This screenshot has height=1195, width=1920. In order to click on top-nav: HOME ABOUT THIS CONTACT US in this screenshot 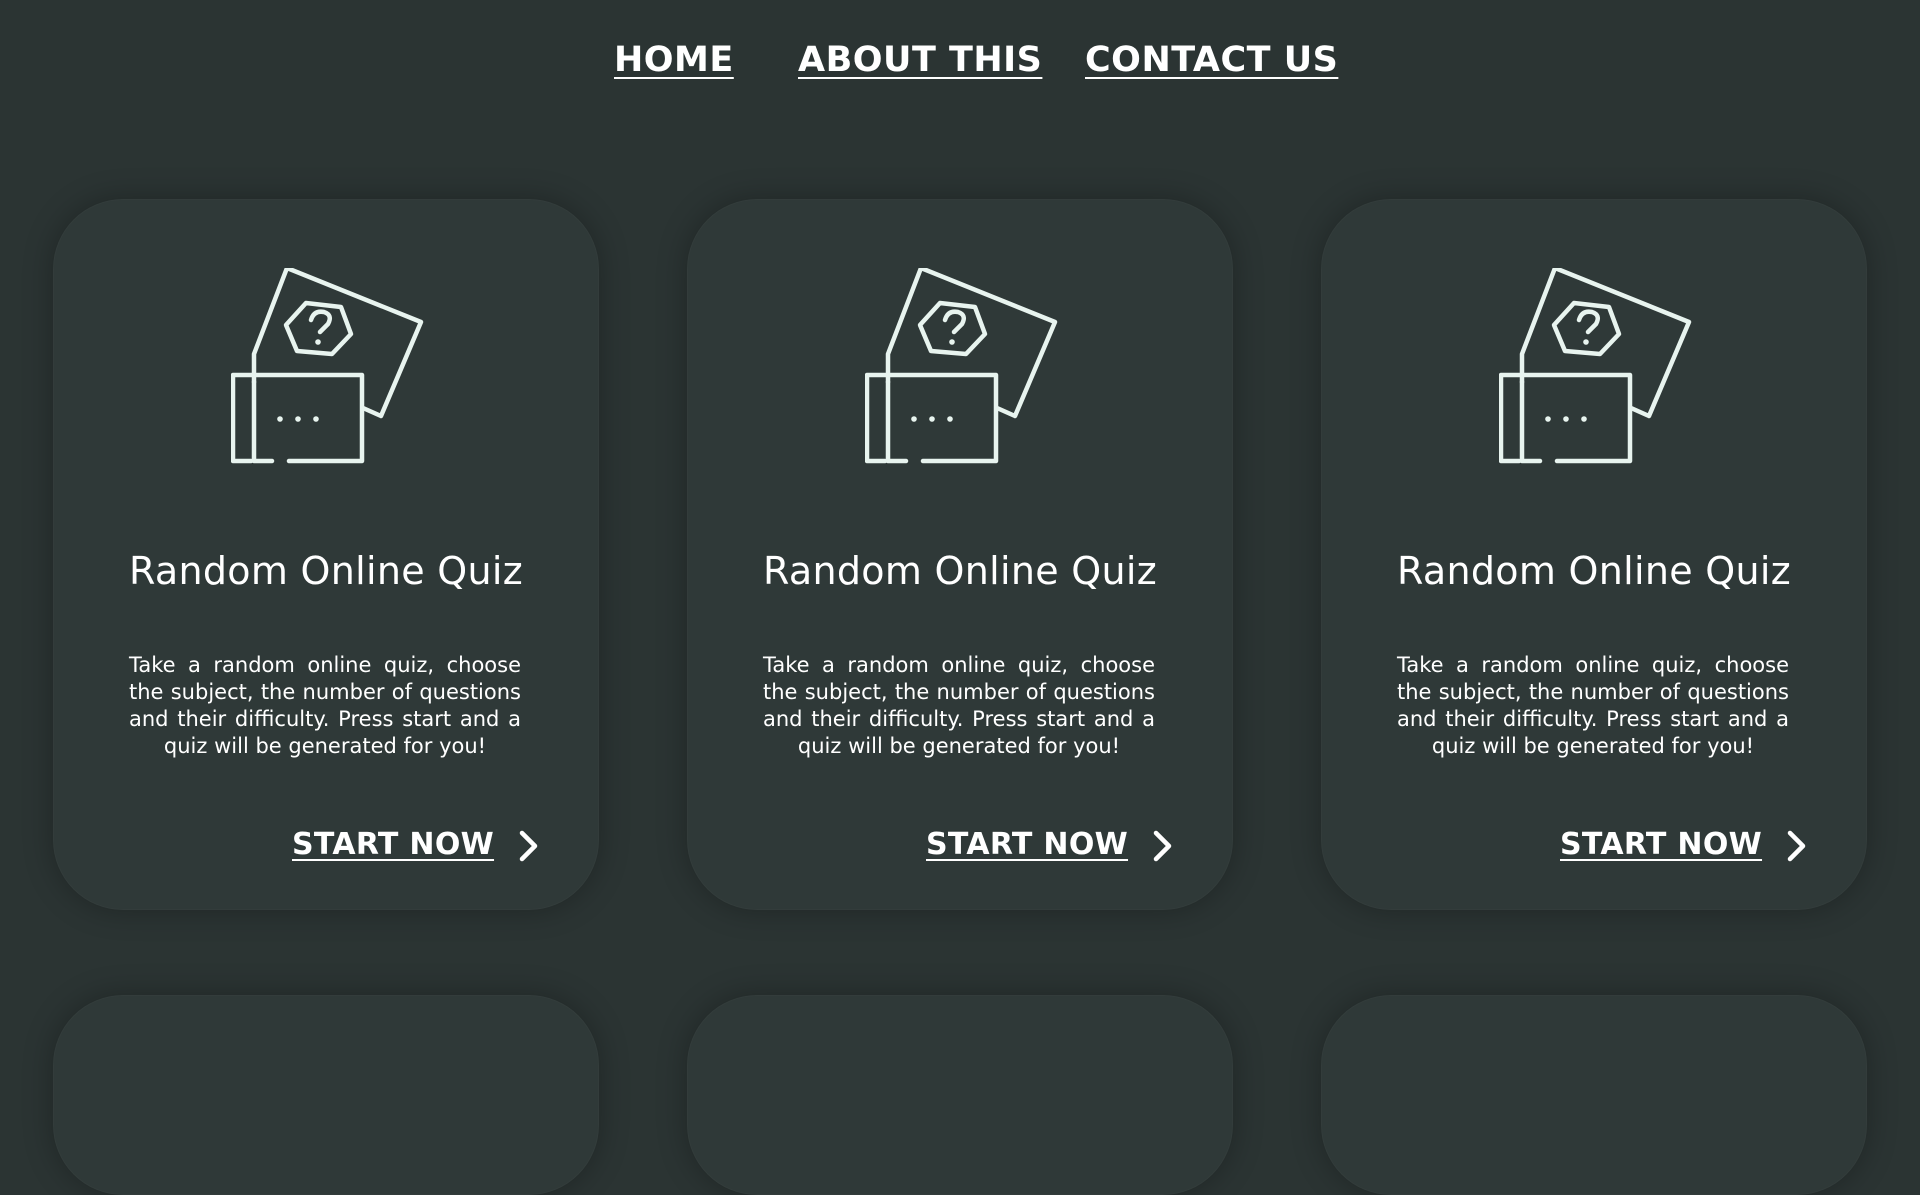, I will do `click(960, 65)`.